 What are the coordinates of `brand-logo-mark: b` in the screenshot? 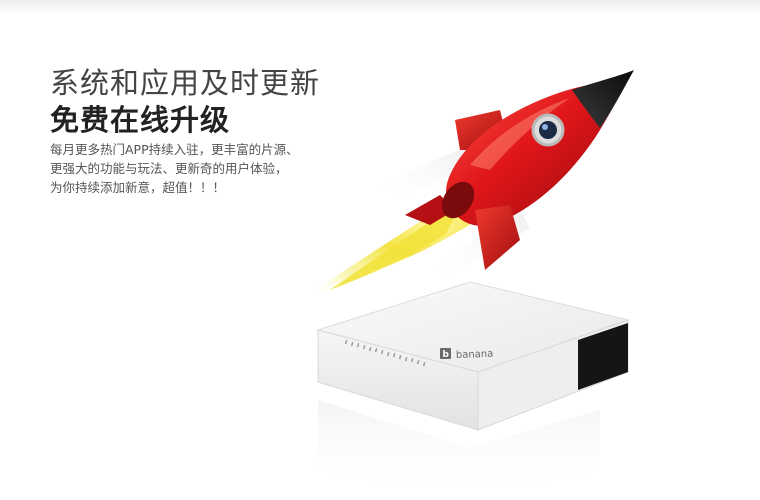 It's located at (446, 355).